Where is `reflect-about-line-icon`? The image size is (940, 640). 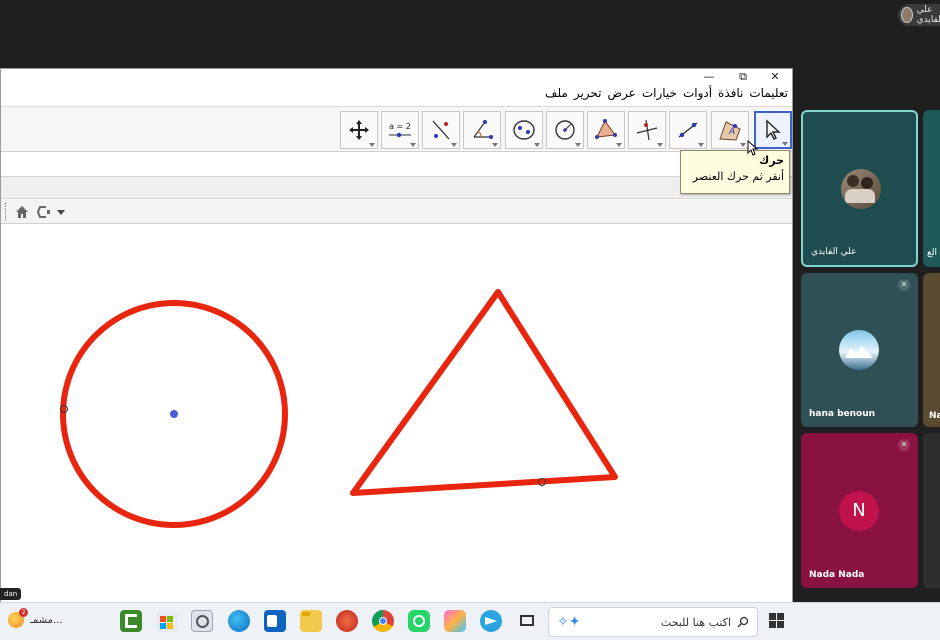
reflect-about-line-icon is located at coordinates (441, 130).